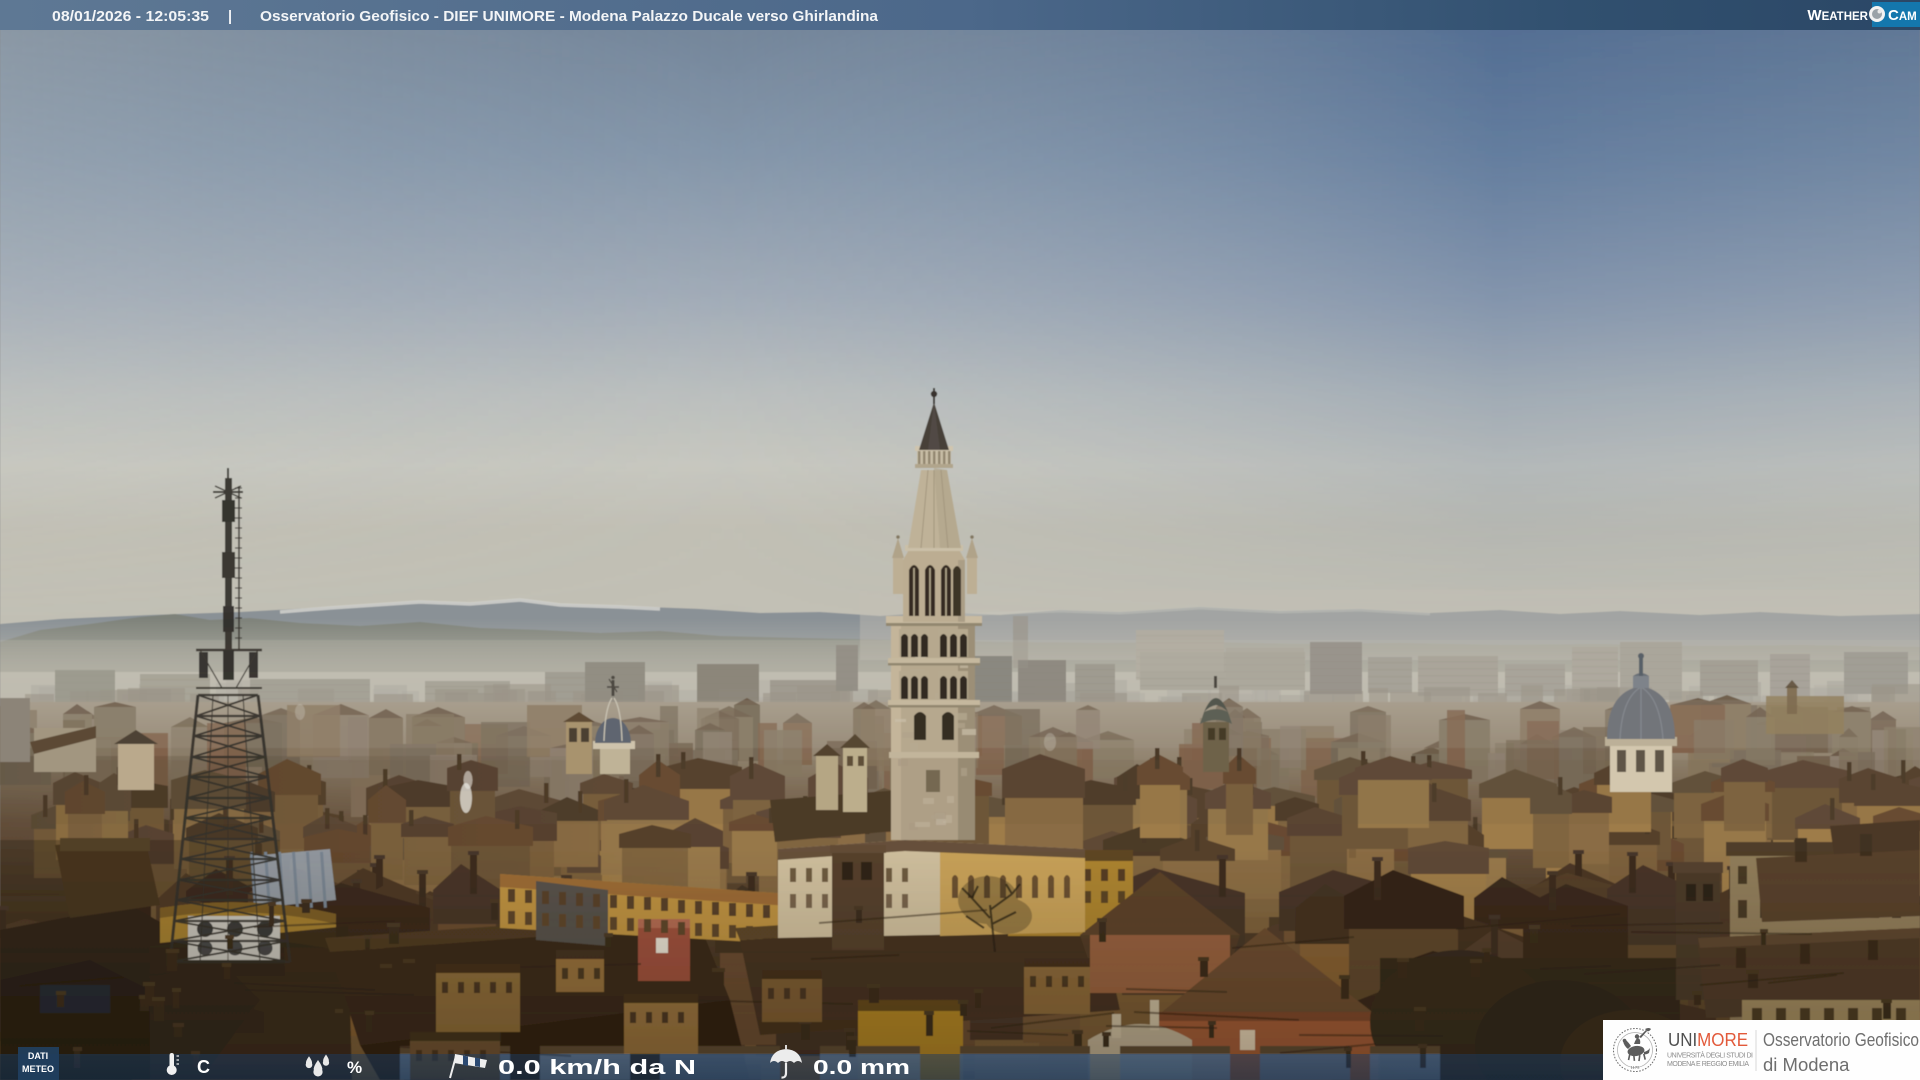  I want to click on svg-text: METEO, so click(38, 1069).